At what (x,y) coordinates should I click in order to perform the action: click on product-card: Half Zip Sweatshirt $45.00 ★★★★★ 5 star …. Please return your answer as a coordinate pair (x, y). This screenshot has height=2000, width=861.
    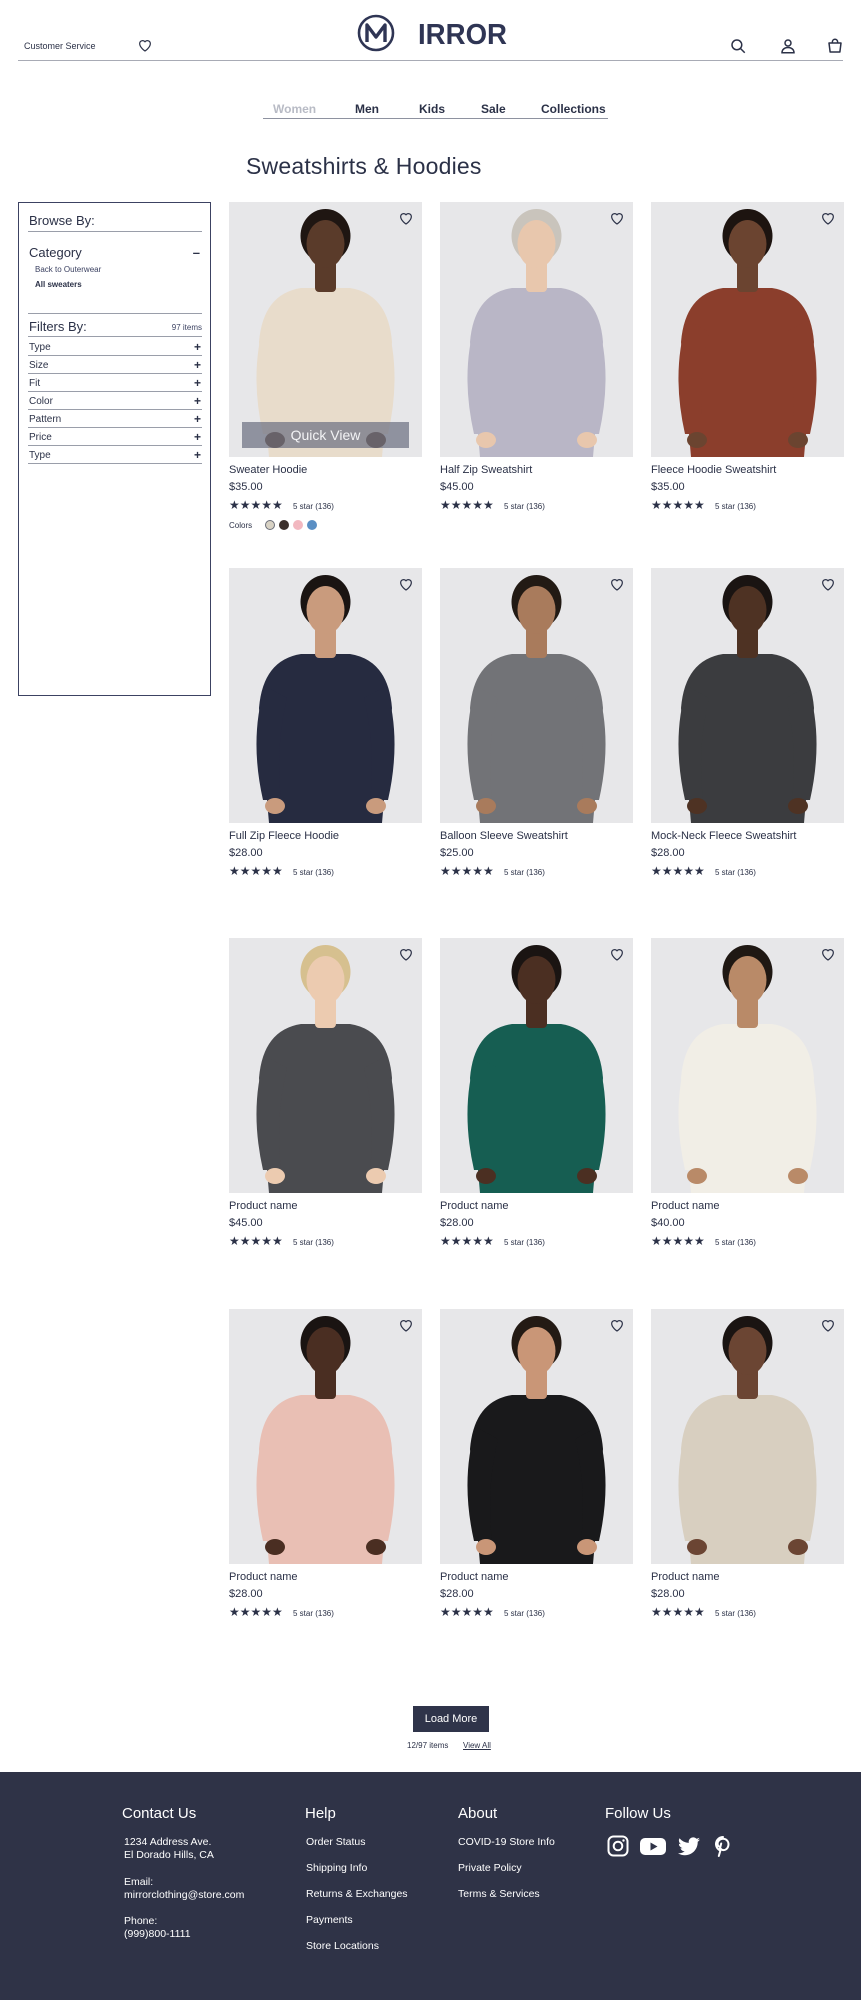
    Looking at the image, I should click on (536, 357).